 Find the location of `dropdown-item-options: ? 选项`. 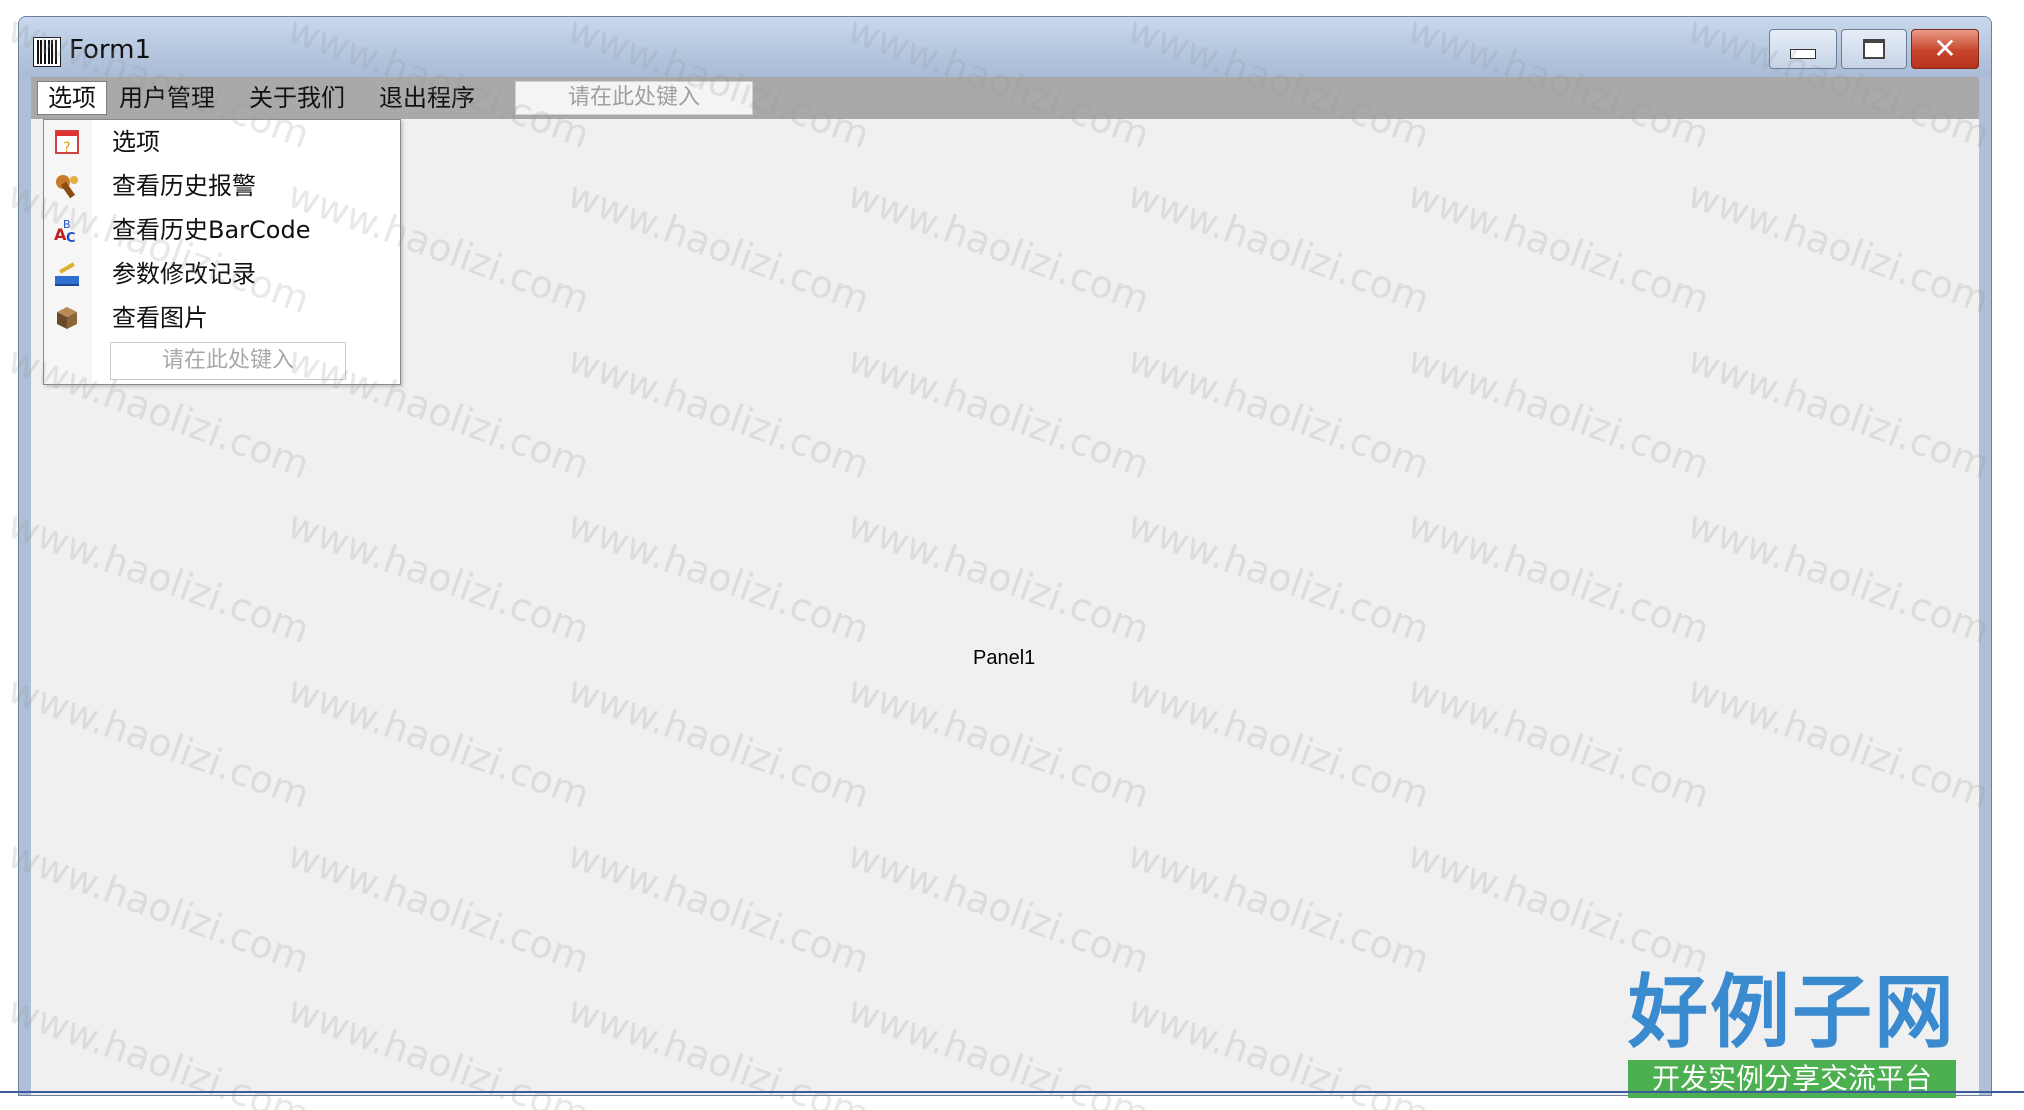

dropdown-item-options: ? 选项 is located at coordinates (222, 142).